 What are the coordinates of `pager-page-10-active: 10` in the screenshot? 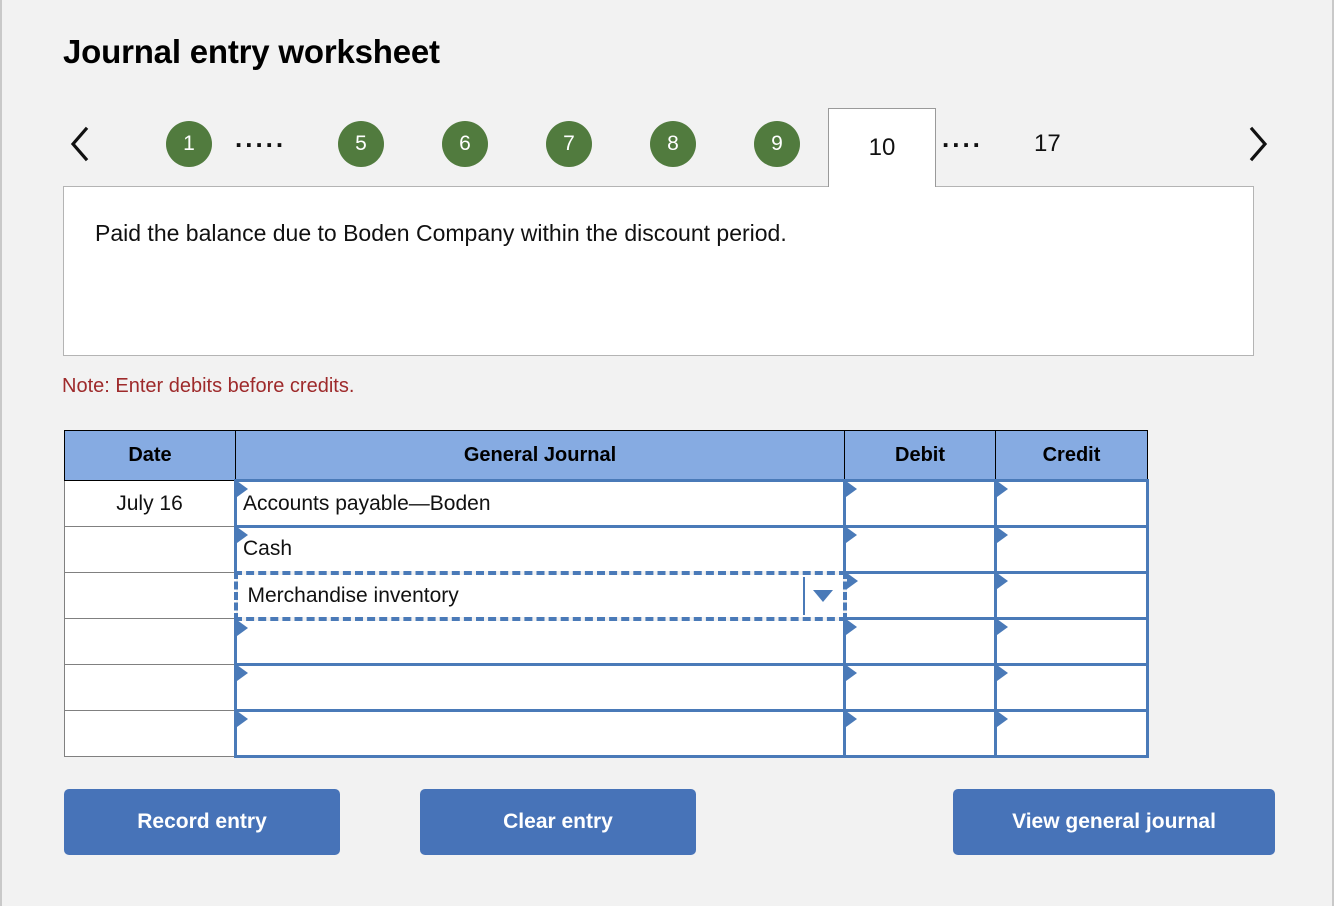 It's located at (882, 147).